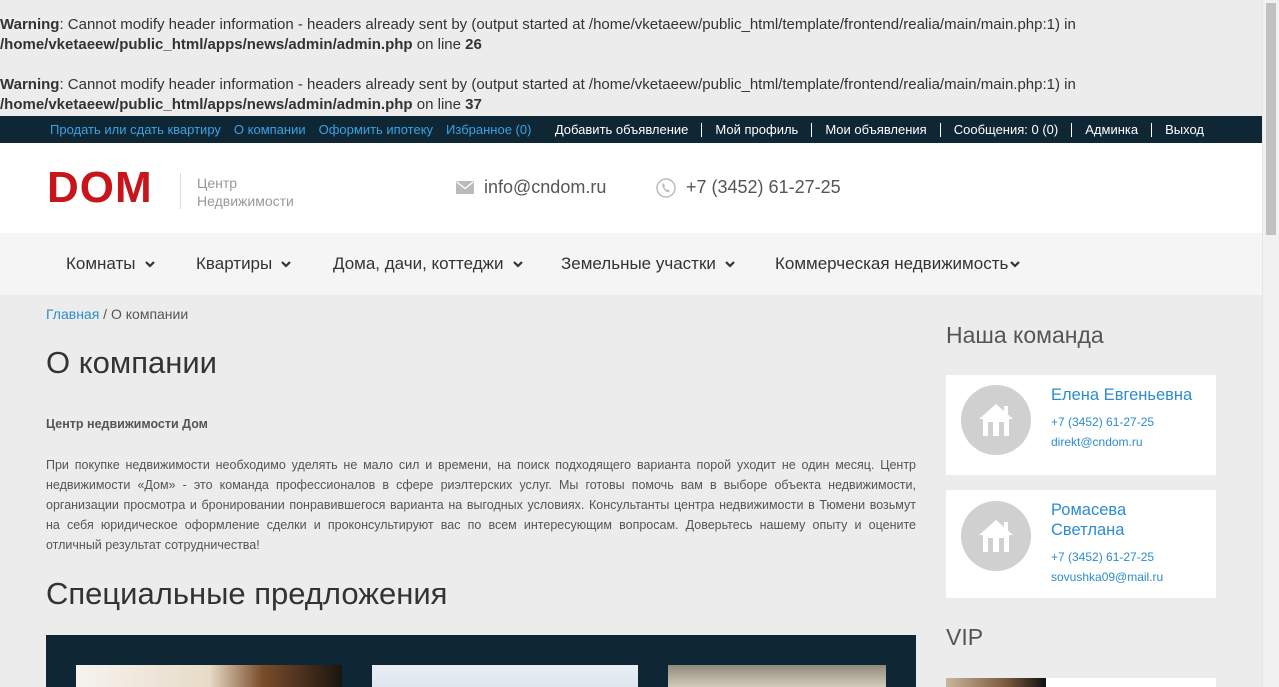 The height and width of the screenshot is (687, 1279). I want to click on link-logout: Выход, so click(1177, 129).